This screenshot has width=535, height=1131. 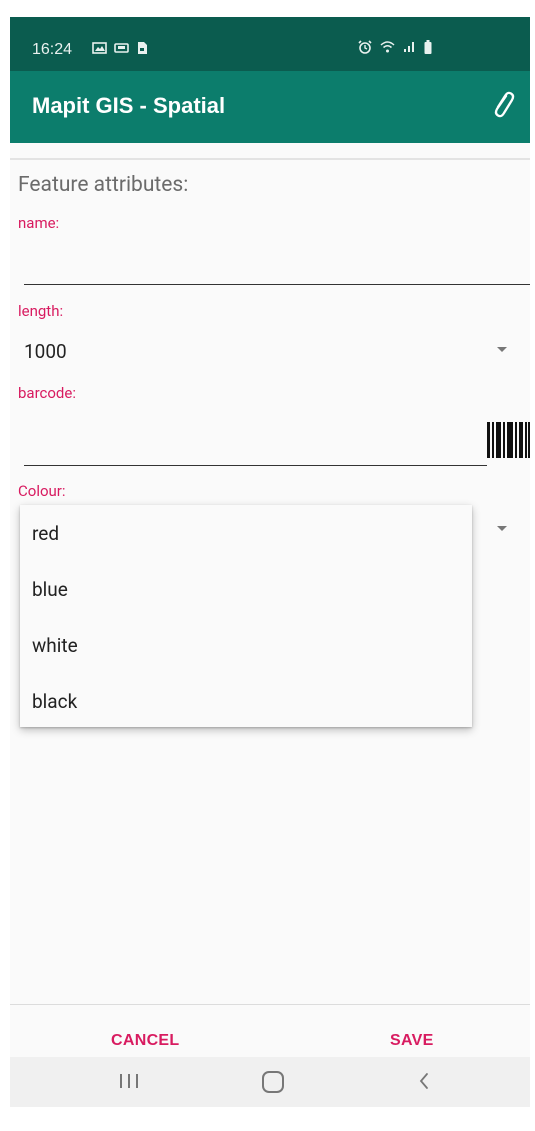 What do you see at coordinates (42, 491) in the screenshot?
I see `colour-label: Colour:` at bounding box center [42, 491].